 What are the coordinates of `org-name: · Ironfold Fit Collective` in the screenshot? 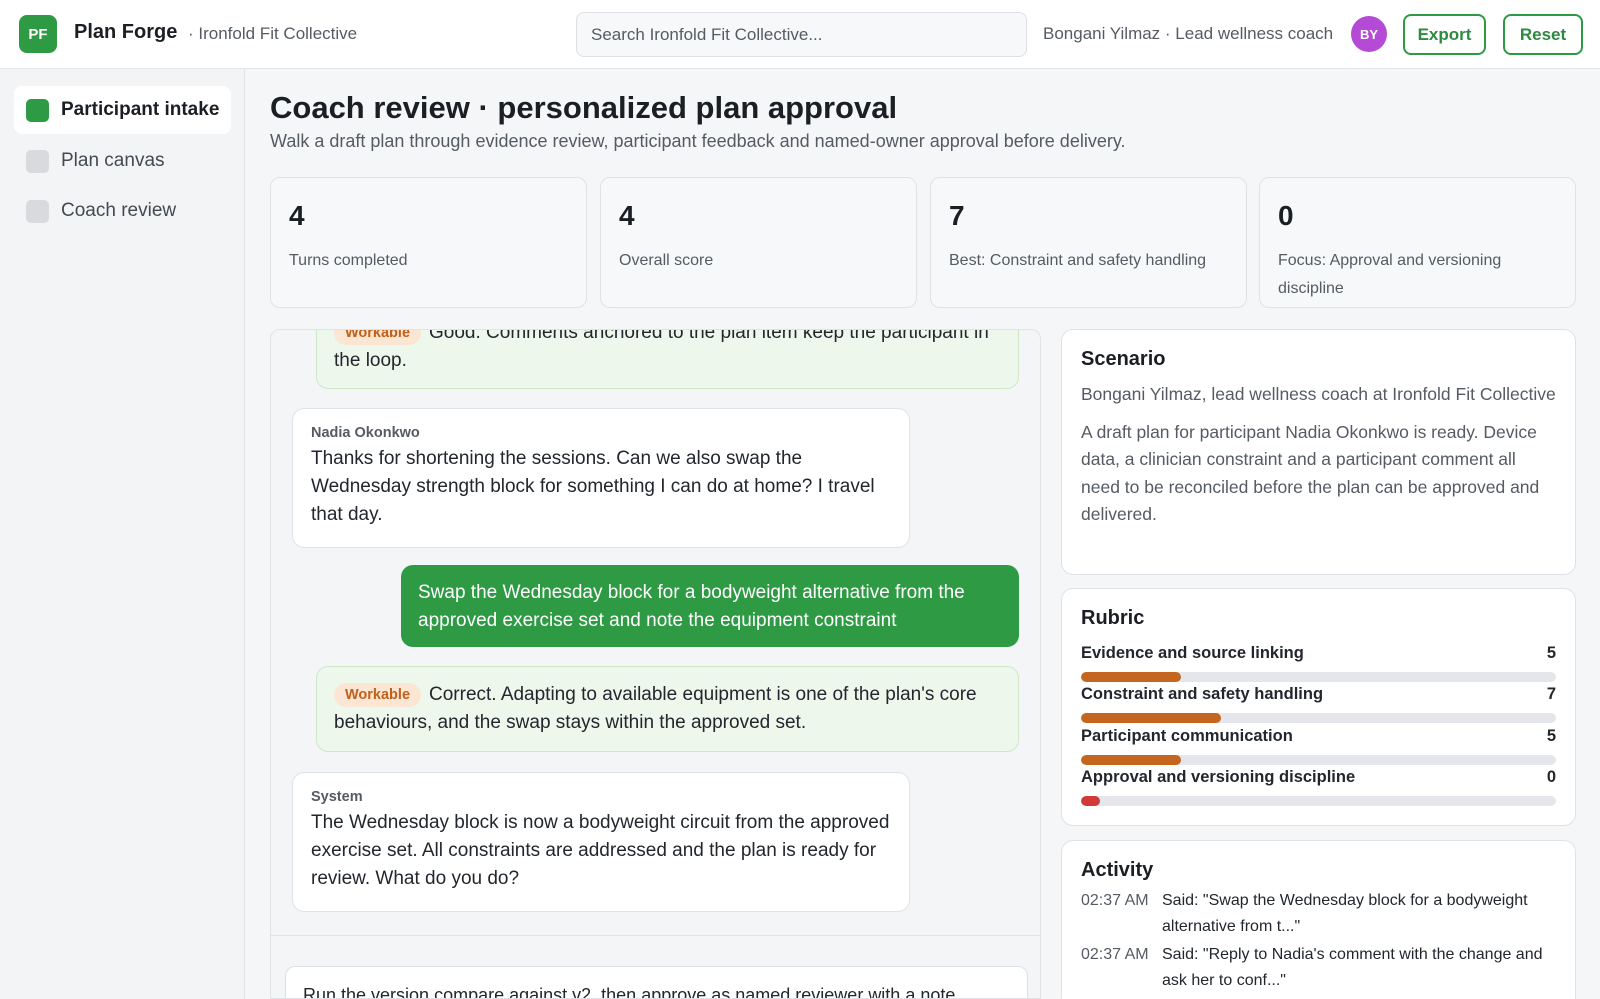 It's located at (273, 33).